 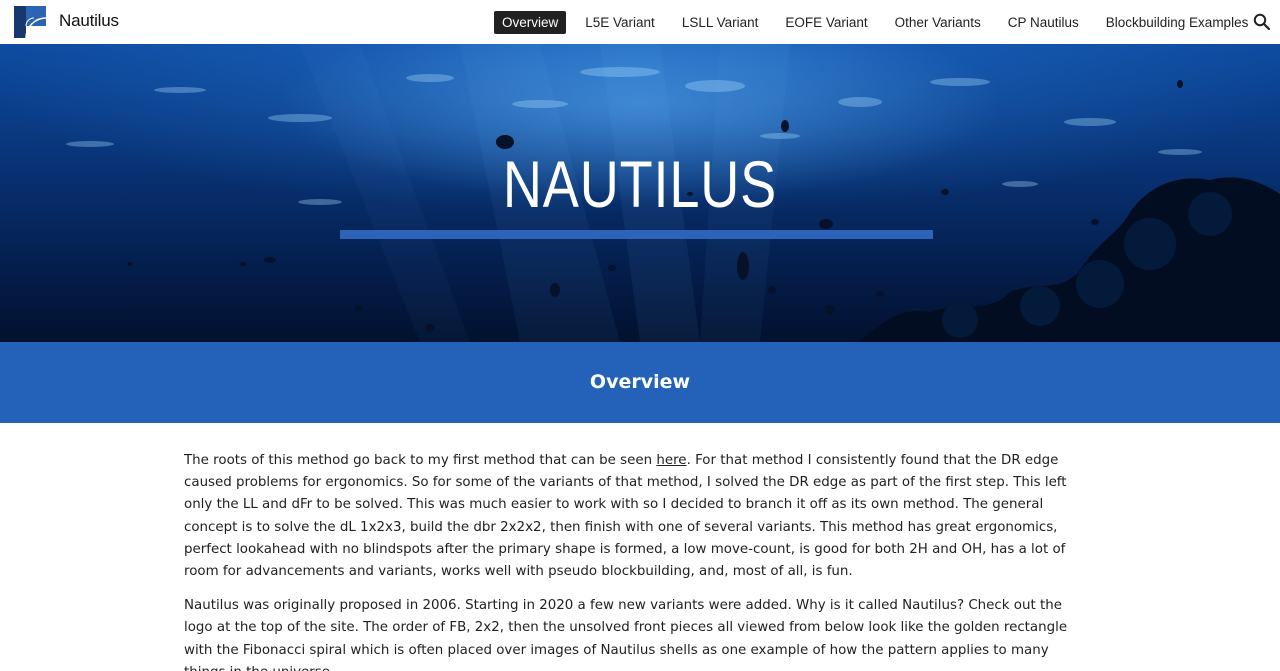 I want to click on nav-item-cp-nautilus: CP Nautilus, so click(x=1043, y=22).